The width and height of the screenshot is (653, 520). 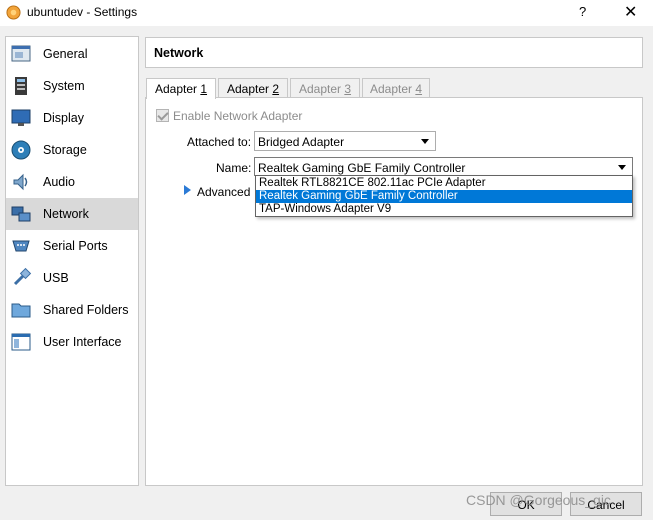 I want to click on tab-adapter-1: Adapter 1, so click(x=181, y=88).